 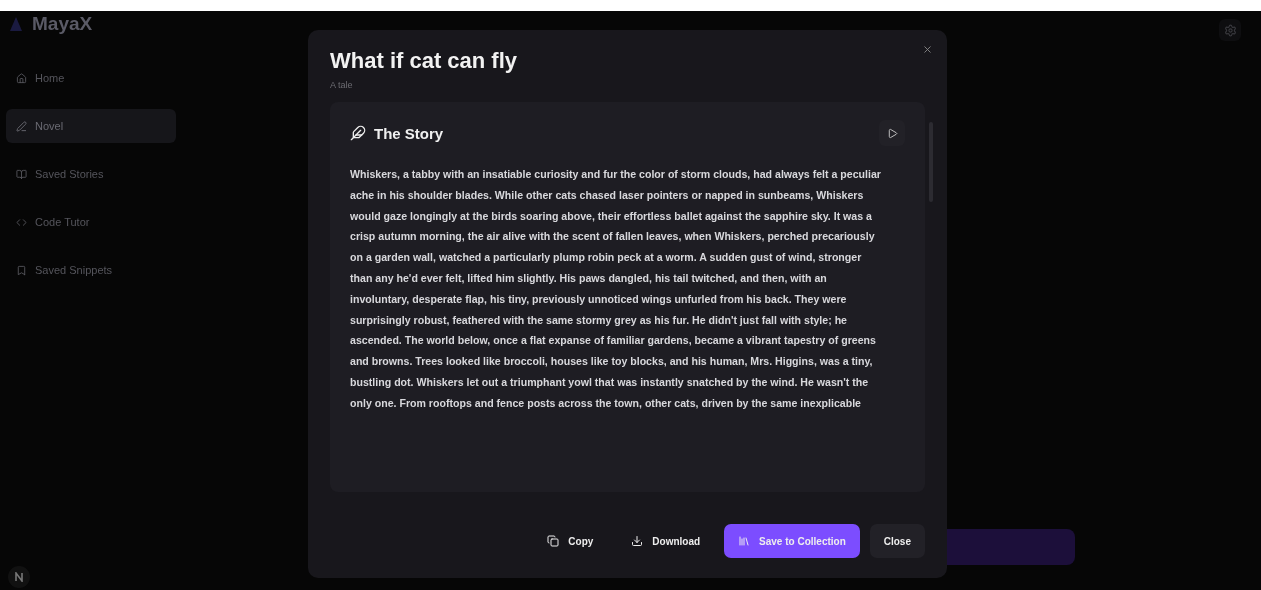 What do you see at coordinates (21, 174) in the screenshot?
I see `book-icon` at bounding box center [21, 174].